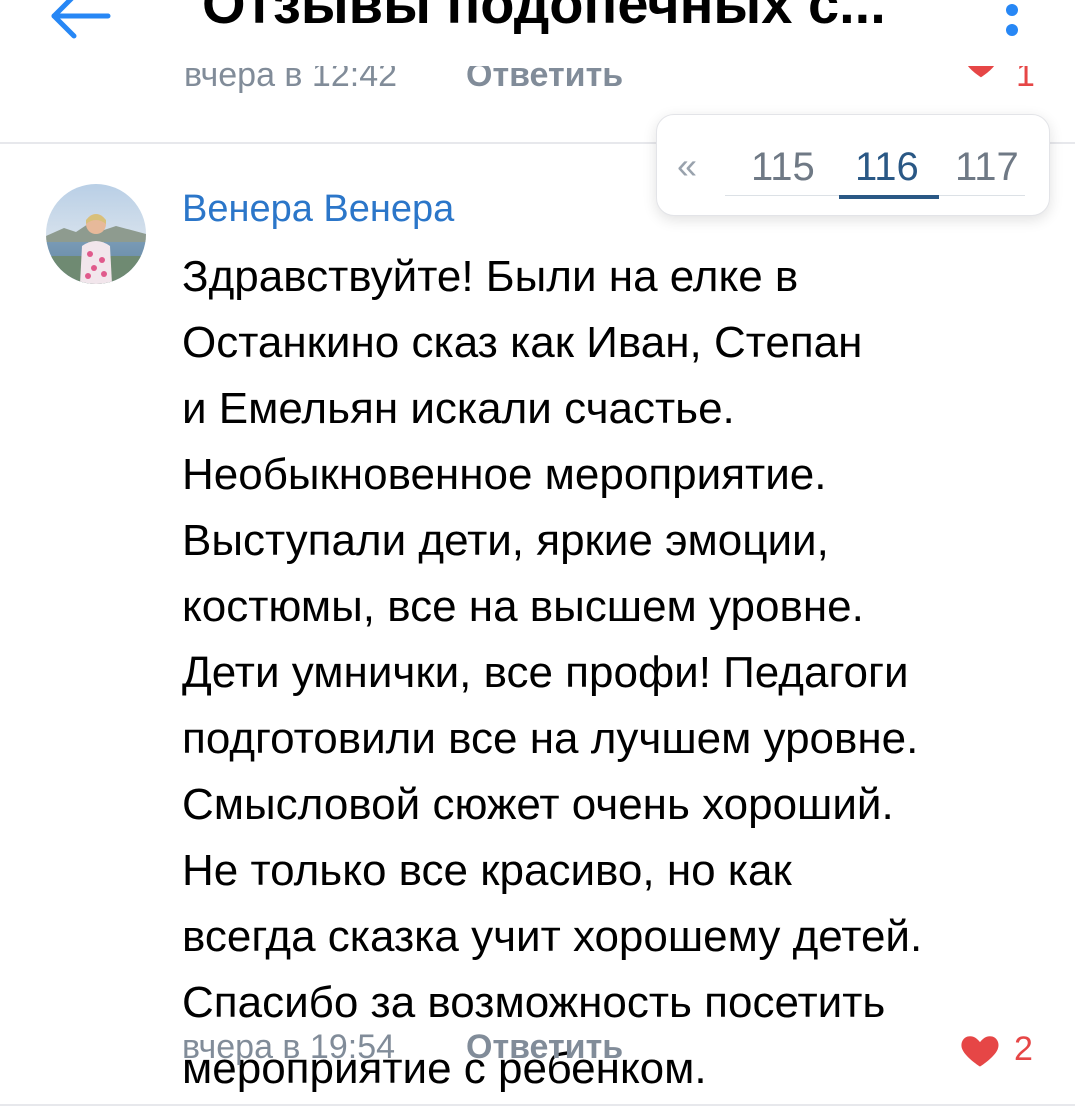  I want to click on comment-text-line: Выступали дети, яркие эмоции,, so click(505, 540).